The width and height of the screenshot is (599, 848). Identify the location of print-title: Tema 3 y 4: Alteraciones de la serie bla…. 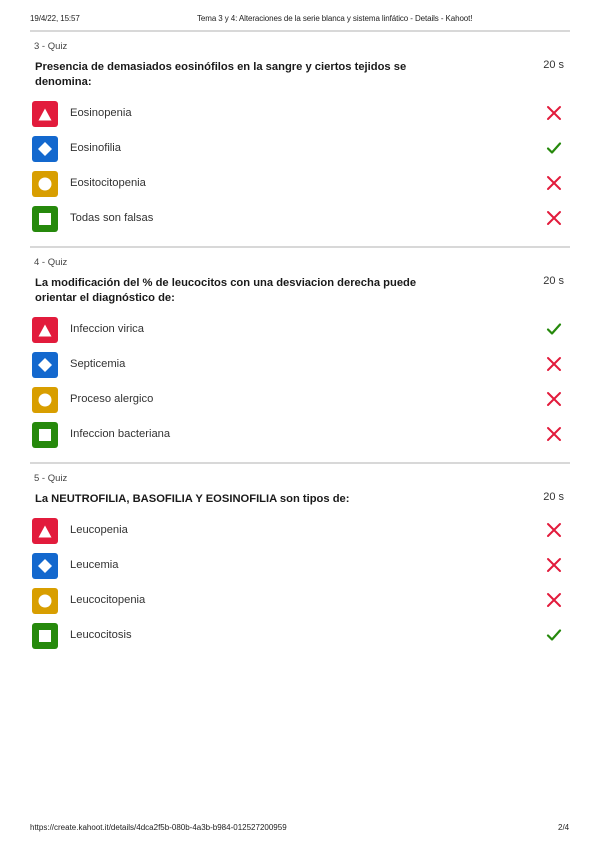
(335, 18).